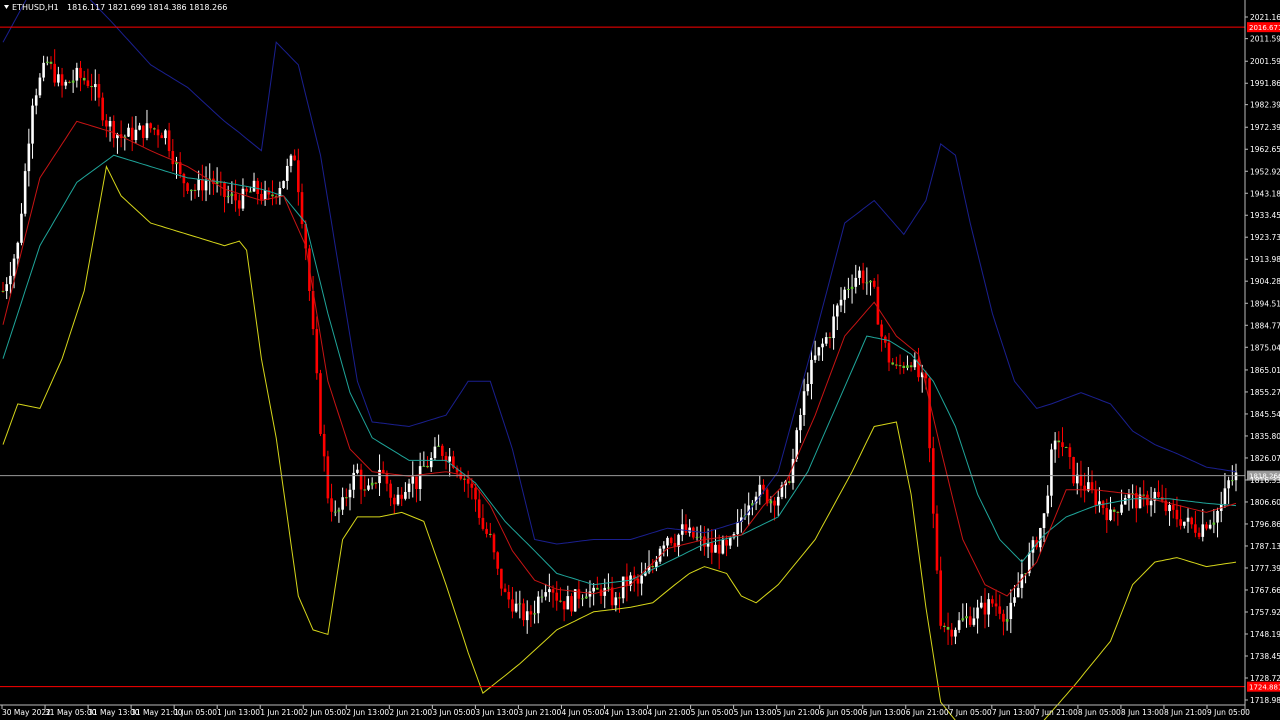  What do you see at coordinates (1265, 436) in the screenshot?
I see `price-tick-label: 1835.805` at bounding box center [1265, 436].